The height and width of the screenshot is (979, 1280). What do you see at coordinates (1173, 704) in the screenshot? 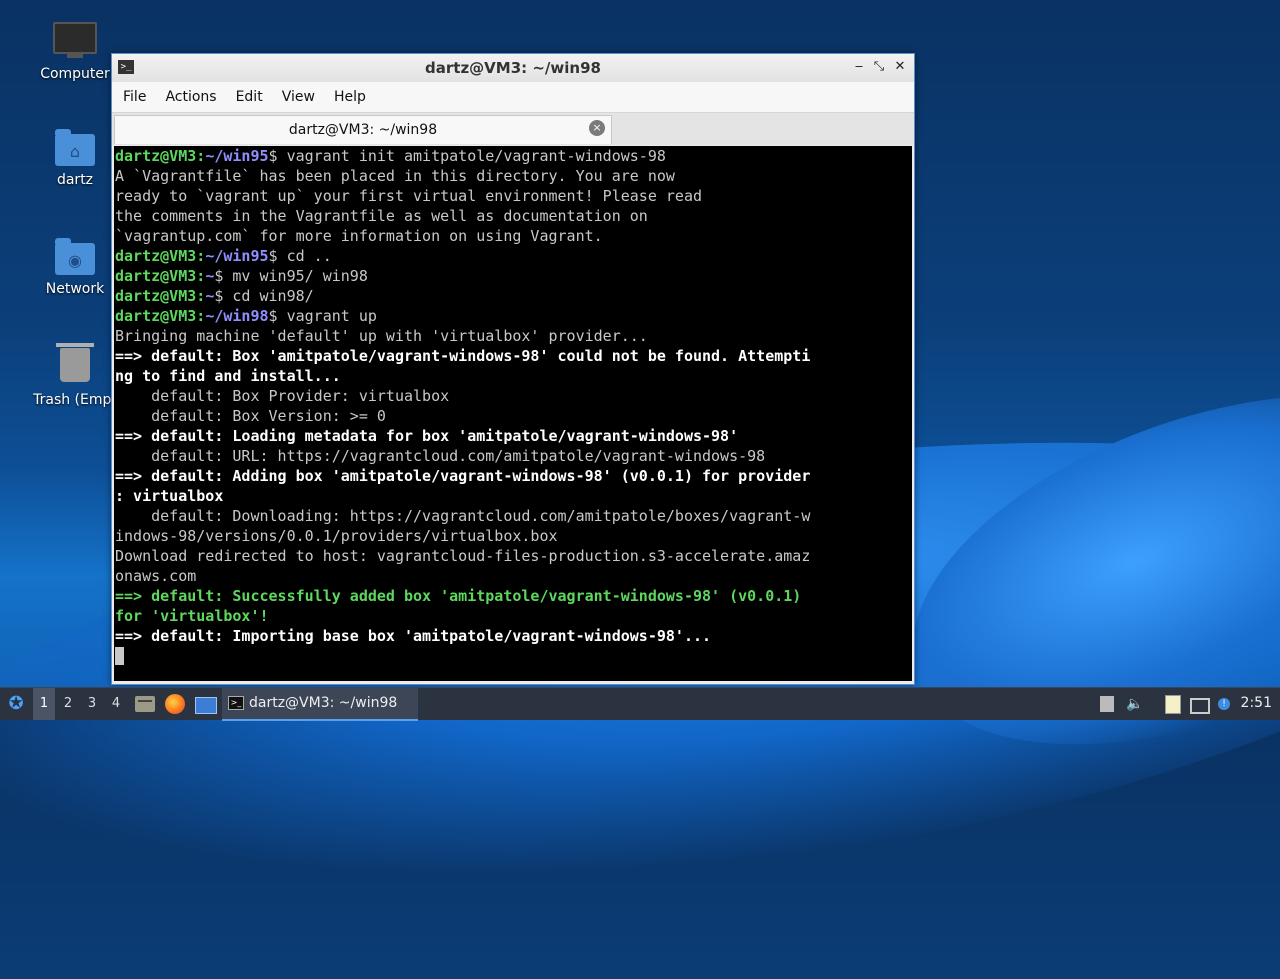
I see `clipboard-icon` at bounding box center [1173, 704].